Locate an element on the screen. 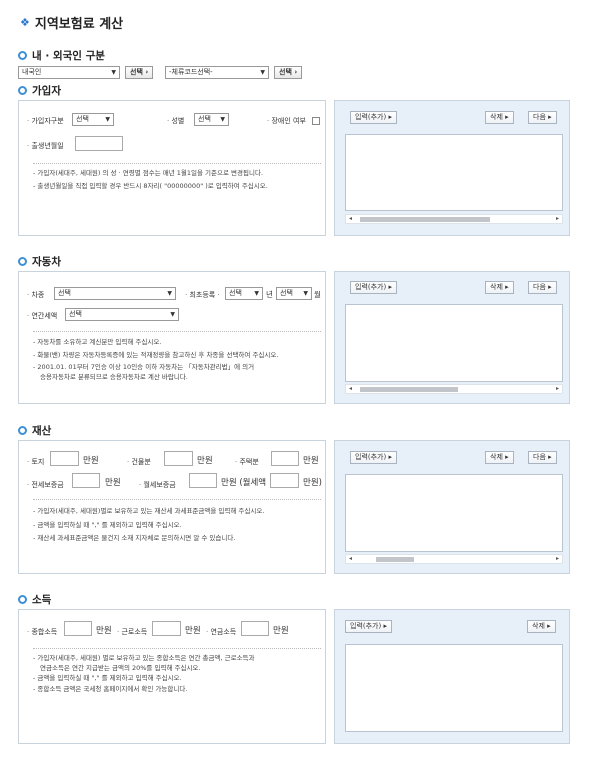 This screenshot has height=764, width=591. car-tax-select: 선택 ▼ is located at coordinates (122, 314).